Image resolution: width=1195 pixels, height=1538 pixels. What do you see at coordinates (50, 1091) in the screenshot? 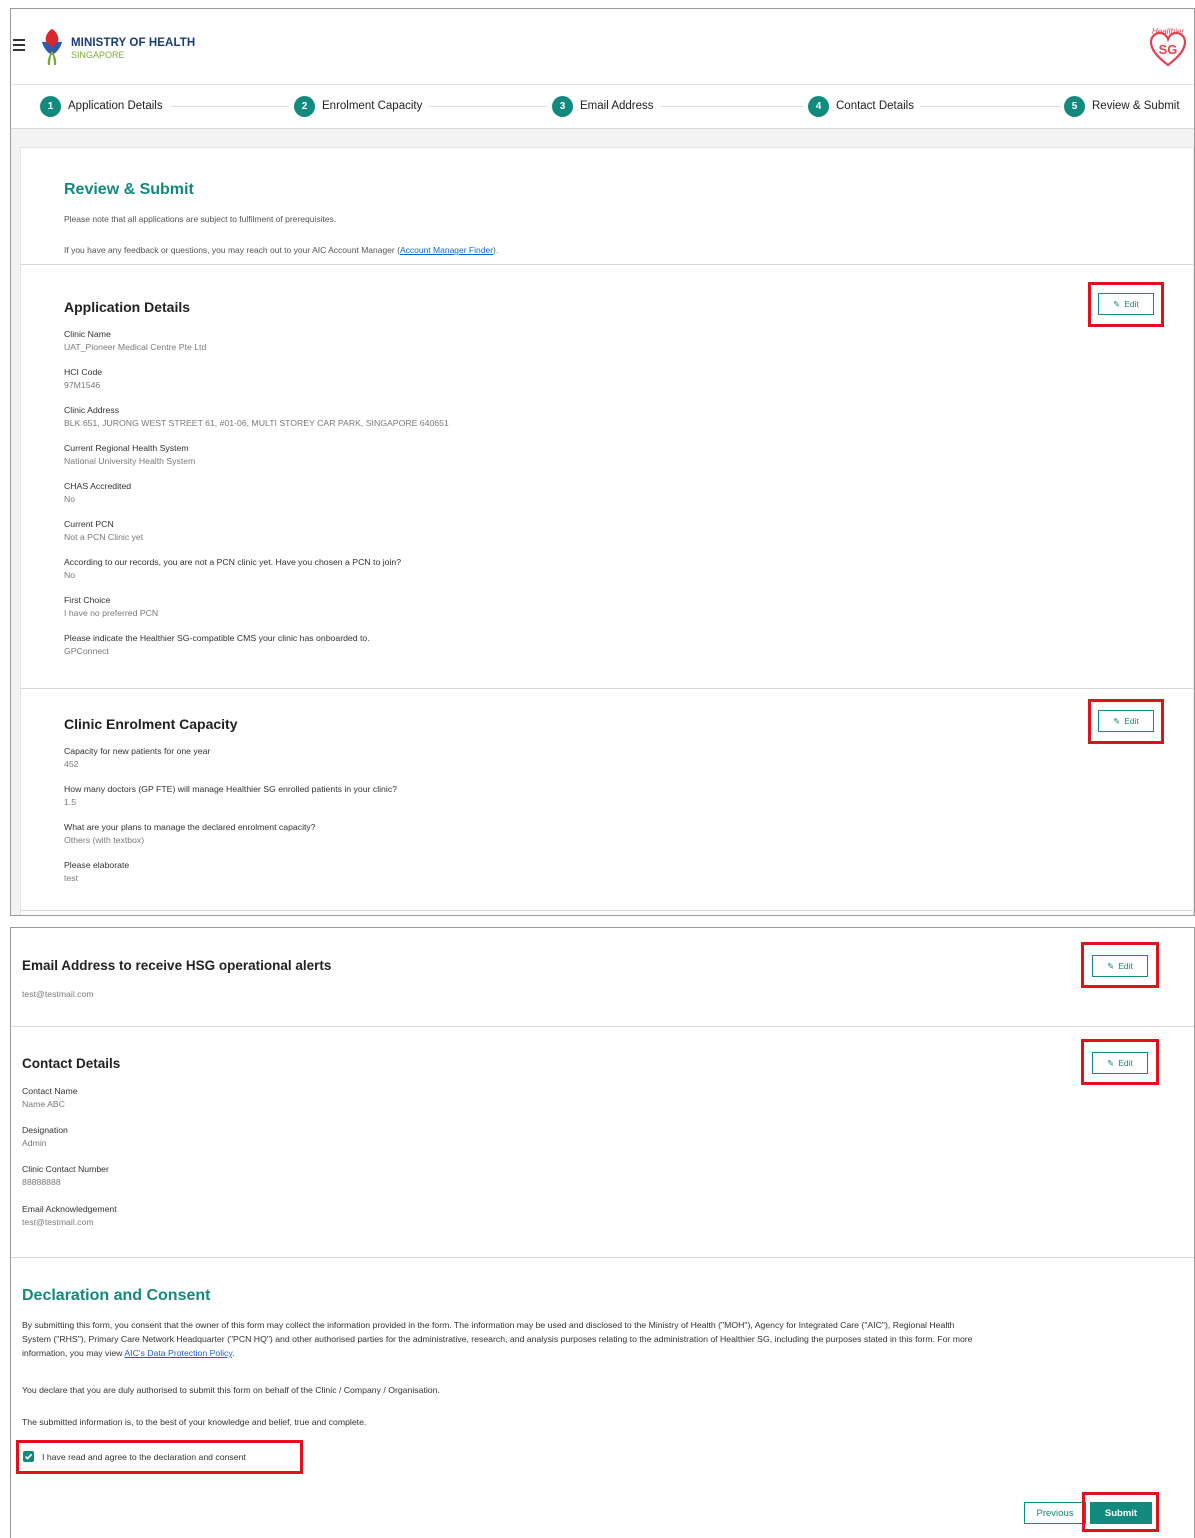
I see `field-label: Contact Name` at bounding box center [50, 1091].